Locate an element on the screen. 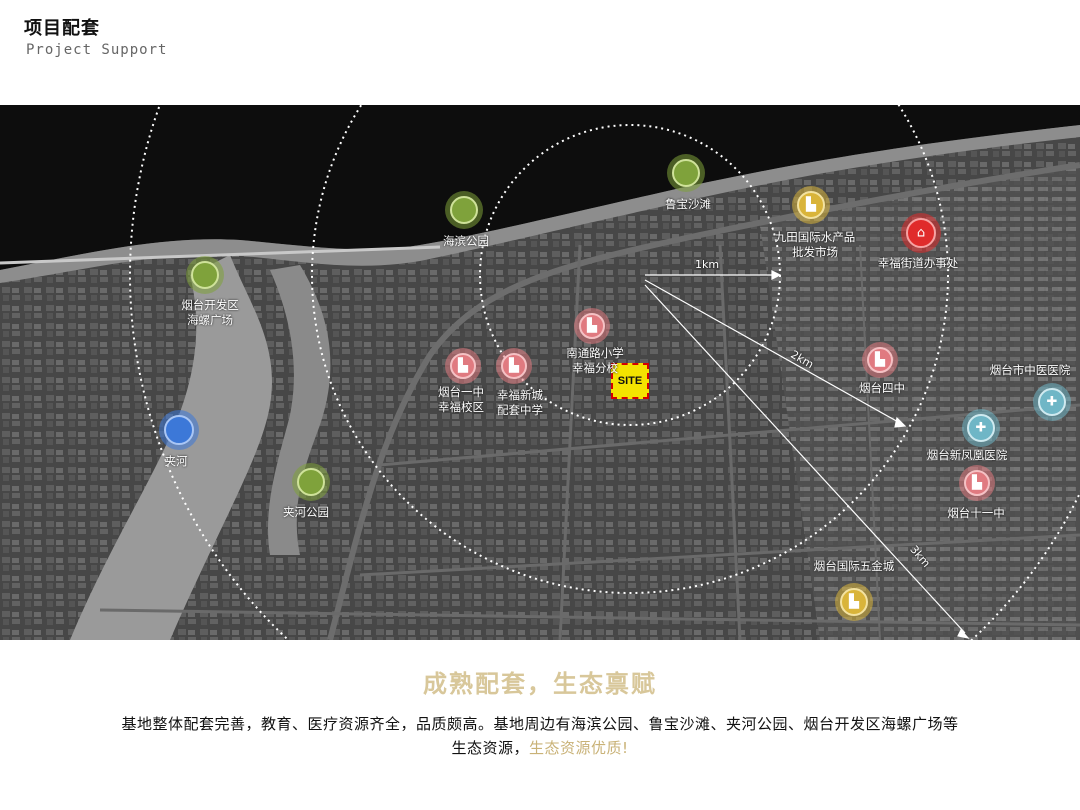 This screenshot has height=810, width=1080. poi-label-line: 烟台一中 is located at coordinates (461, 392).